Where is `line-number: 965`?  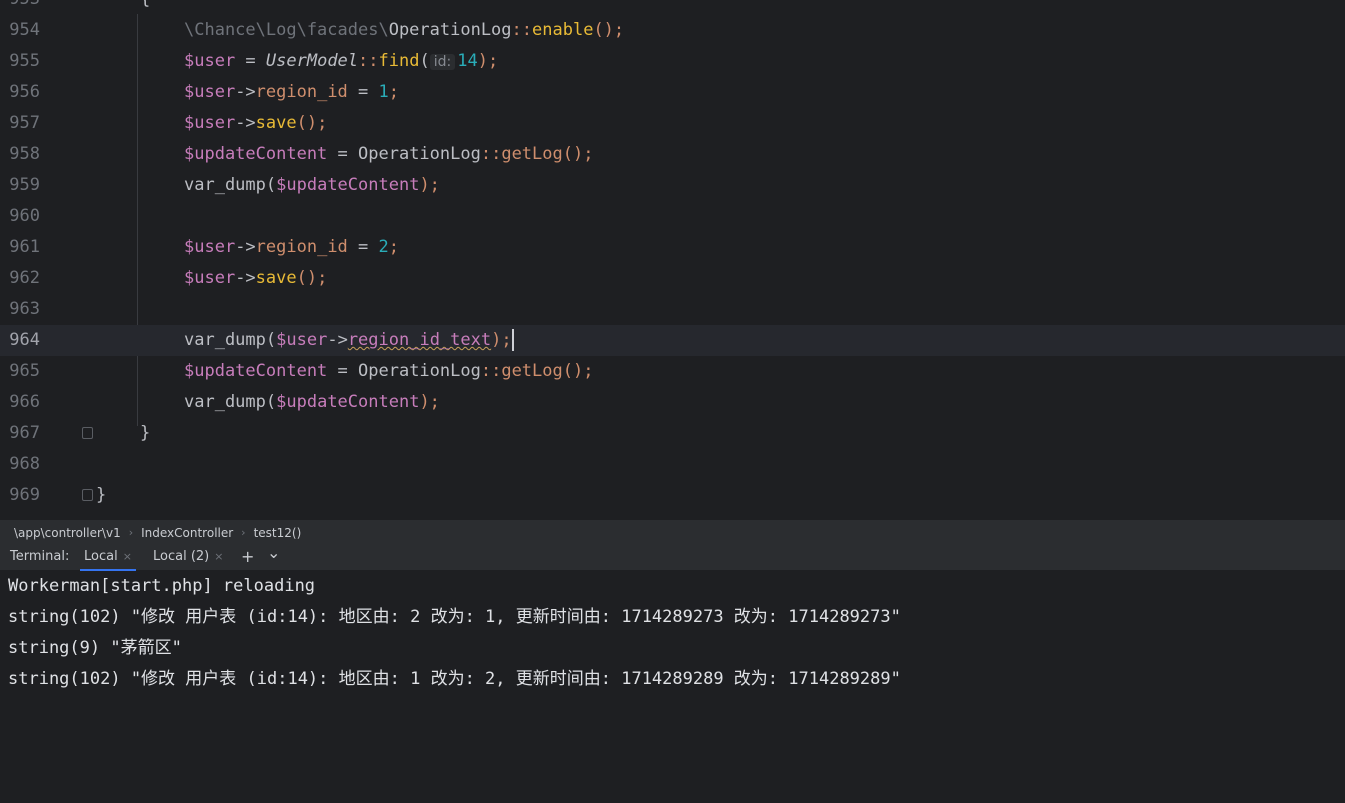
line-number: 965 is located at coordinates (24, 371).